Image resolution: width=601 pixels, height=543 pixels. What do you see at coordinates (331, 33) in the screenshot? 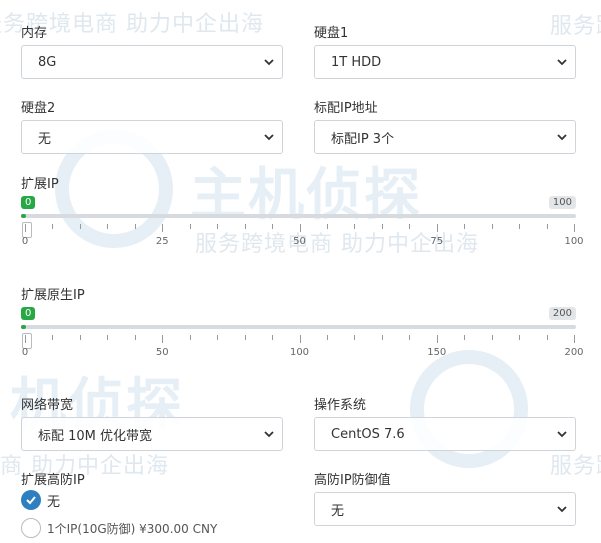
I see `disk1-label: 硬盘1` at bounding box center [331, 33].